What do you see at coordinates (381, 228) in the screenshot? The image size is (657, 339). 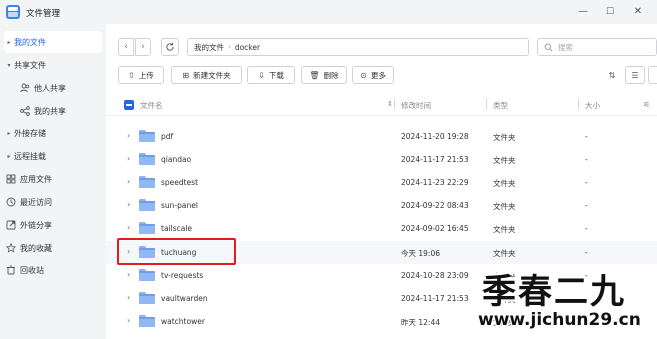 I see `file-row: › tailscale 2024-09-02 16:45 文件夹 -` at bounding box center [381, 228].